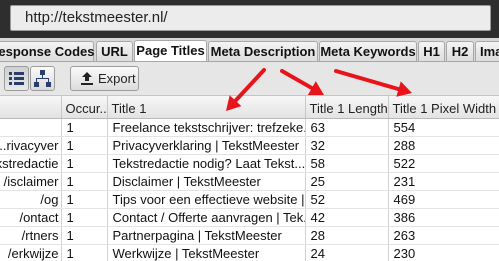 The width and height of the screenshot is (499, 261). Describe the element at coordinates (170, 50) in the screenshot. I see `tab-page-titles: Page Titles` at that location.